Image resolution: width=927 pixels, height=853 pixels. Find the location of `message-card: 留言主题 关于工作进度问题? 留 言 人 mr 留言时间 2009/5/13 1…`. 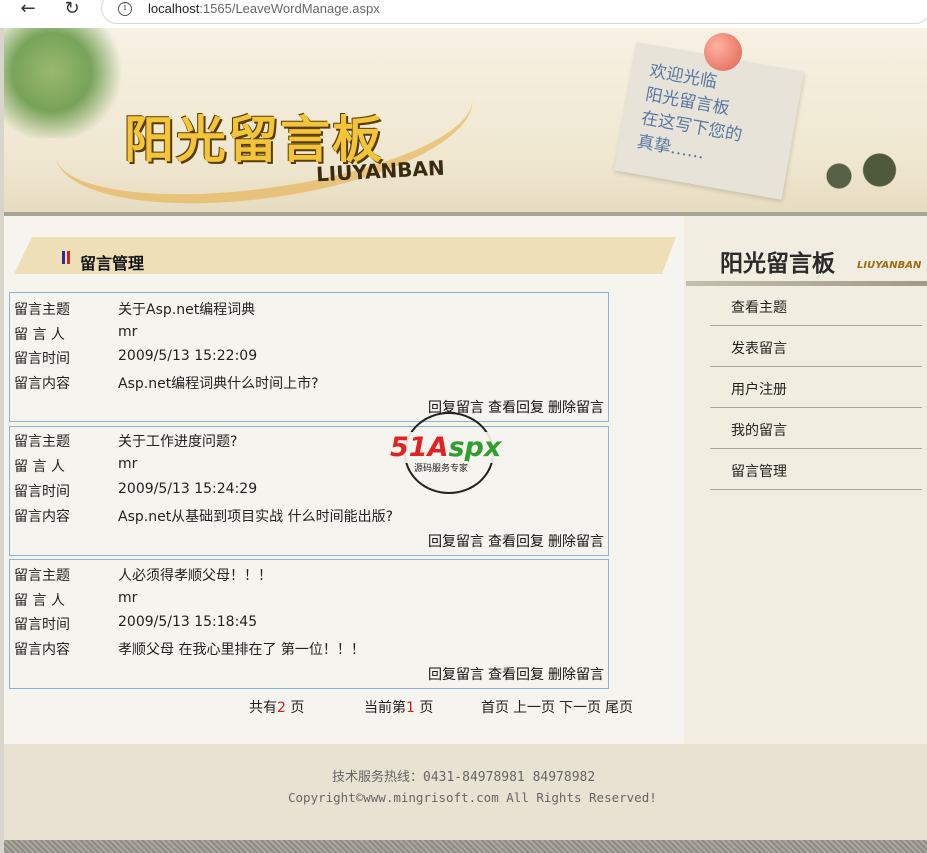

message-card: 留言主题 关于工作进度问题? 留 言 人 mr 留言时间 2009/5/13 1… is located at coordinates (309, 491).